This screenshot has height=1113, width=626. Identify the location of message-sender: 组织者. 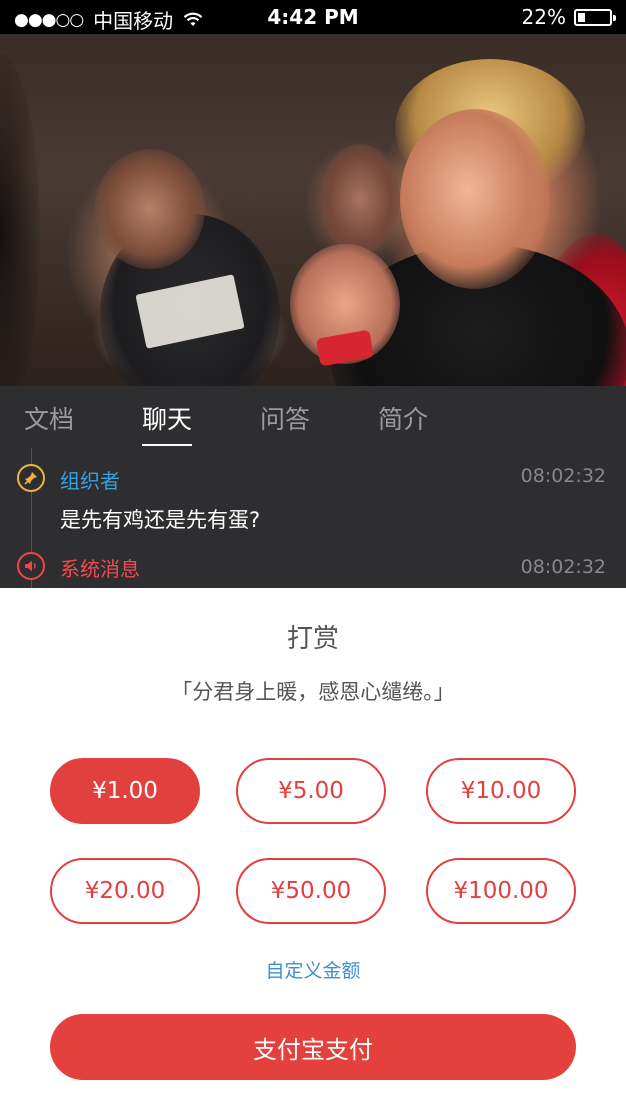
(90, 481).